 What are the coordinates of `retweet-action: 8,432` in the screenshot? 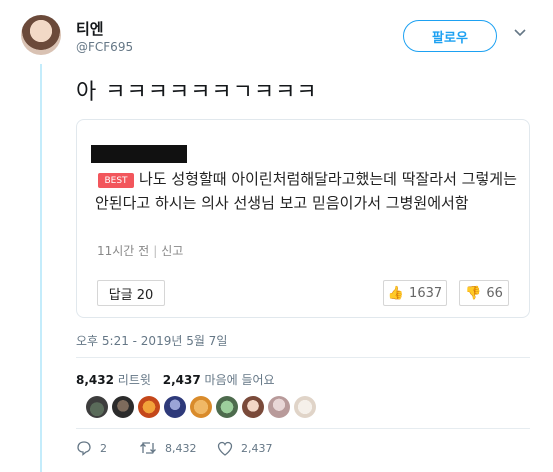 It's located at (178, 448).